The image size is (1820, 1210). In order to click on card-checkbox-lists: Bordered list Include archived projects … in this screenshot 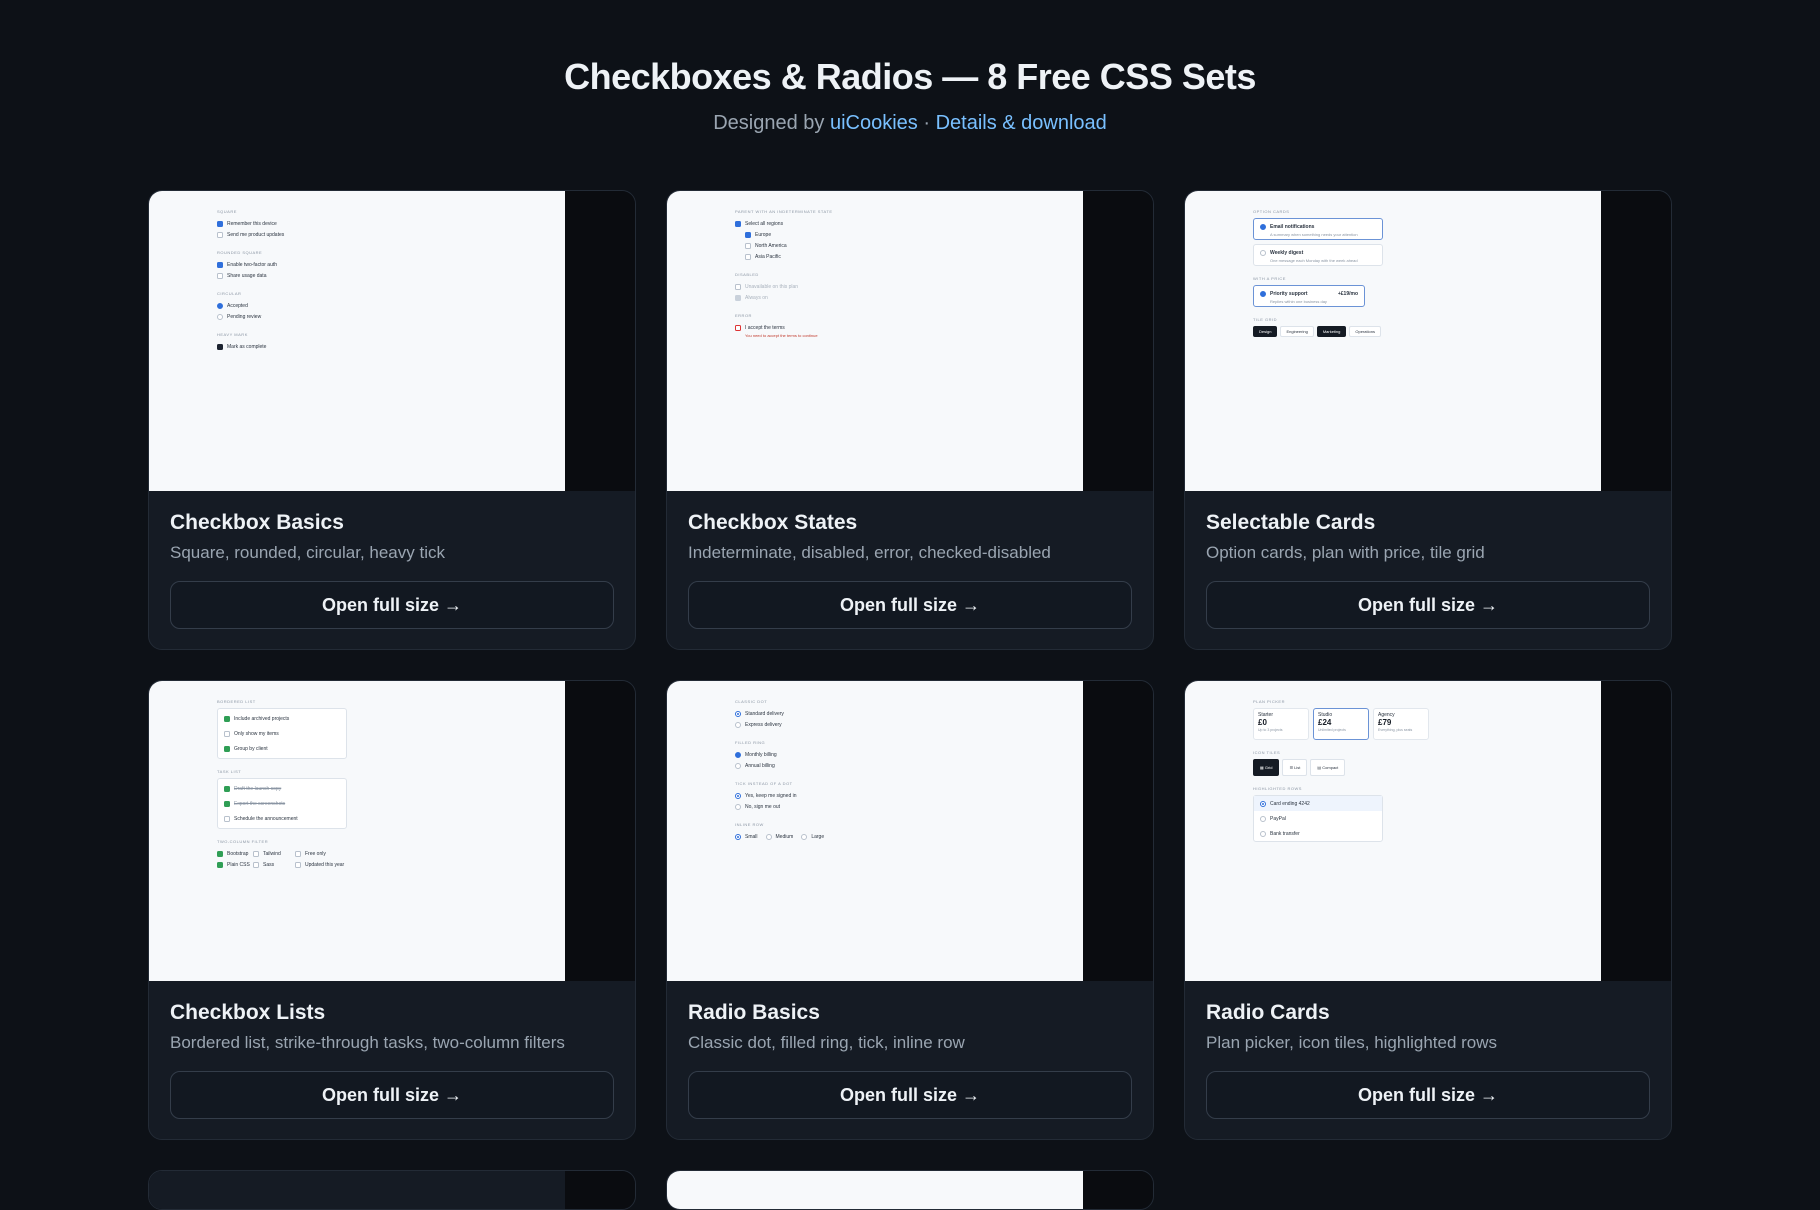, I will do `click(392, 910)`.